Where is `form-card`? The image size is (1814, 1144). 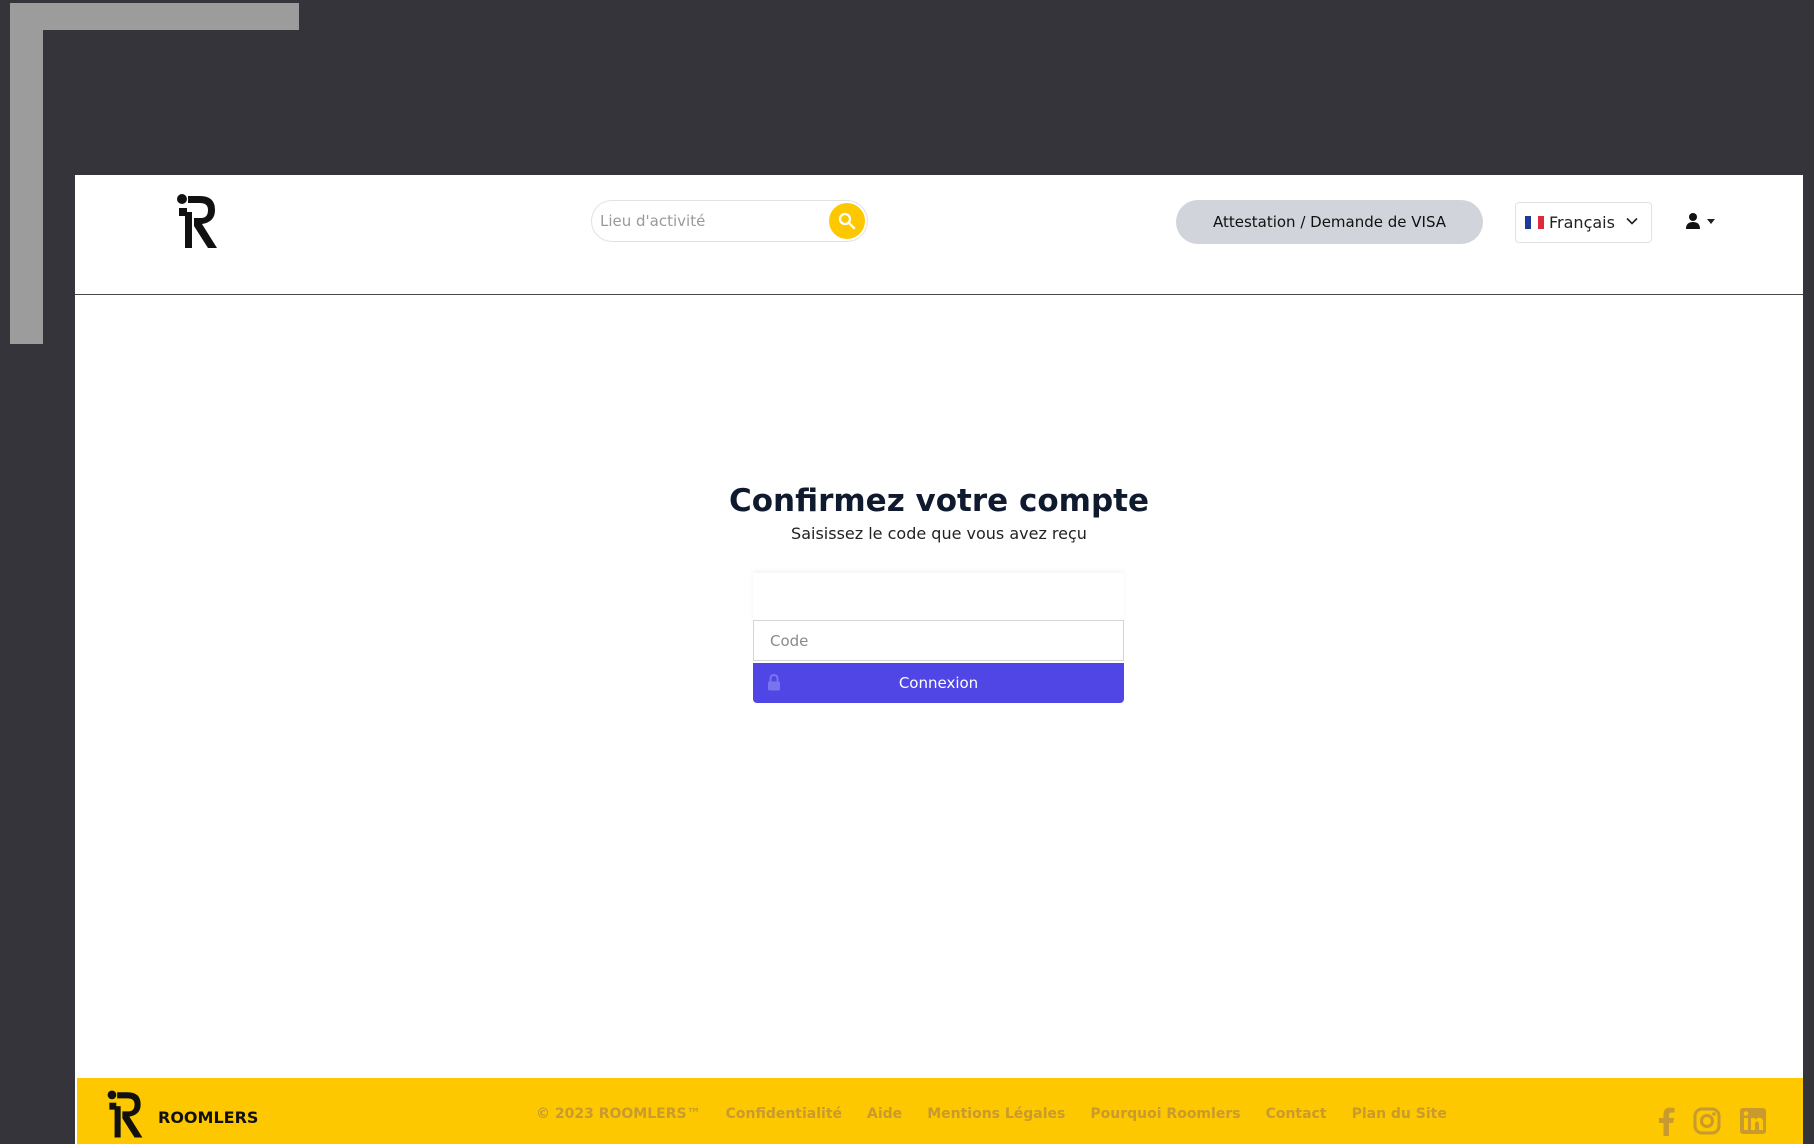 form-card is located at coordinates (938, 599).